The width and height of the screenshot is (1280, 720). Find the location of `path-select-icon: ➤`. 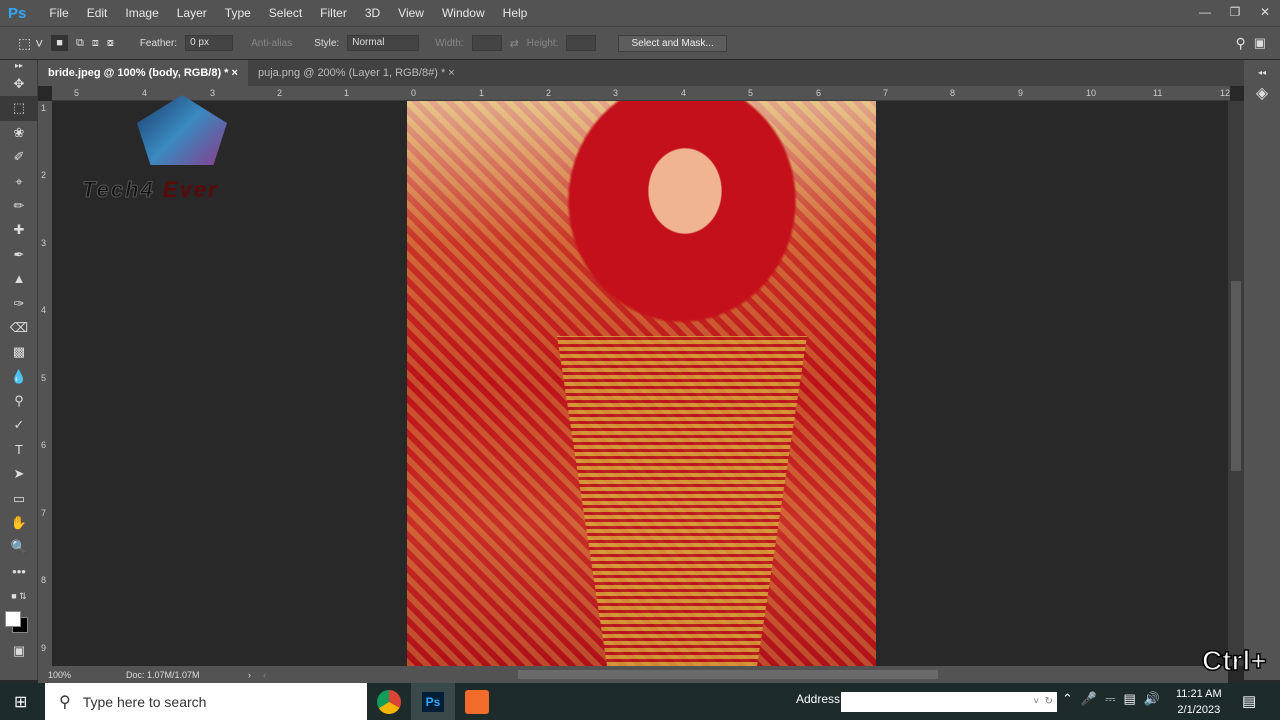

path-select-icon: ➤ is located at coordinates (19, 474).